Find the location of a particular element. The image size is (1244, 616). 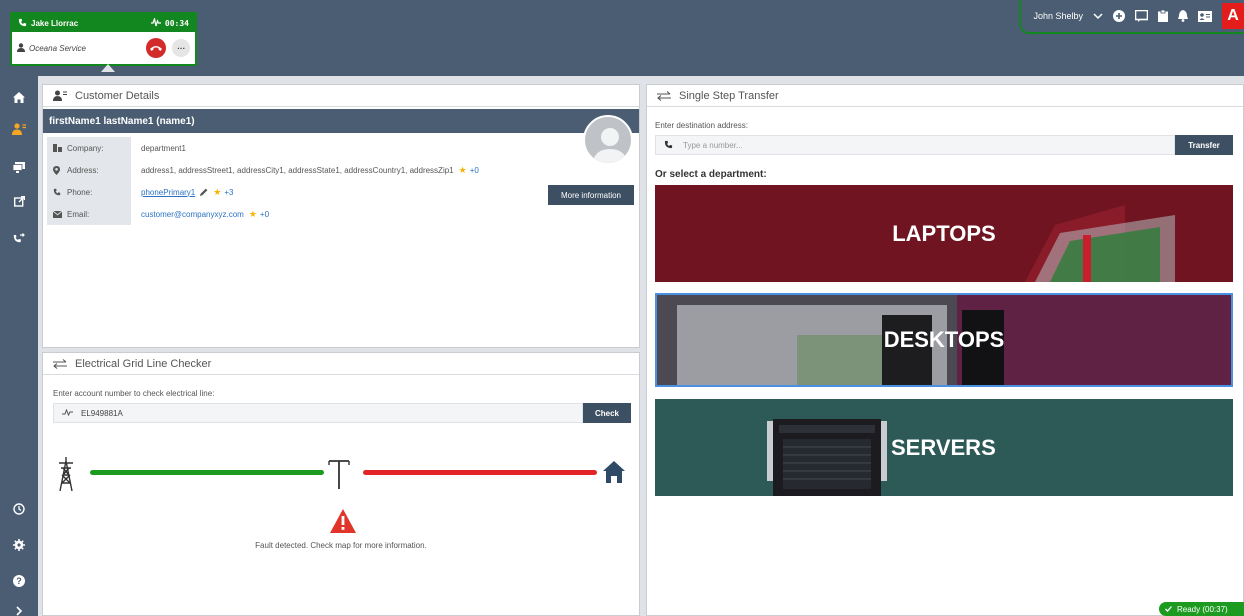

grid-checker-header: Electrical Grid Line Checker is located at coordinates (341, 364).